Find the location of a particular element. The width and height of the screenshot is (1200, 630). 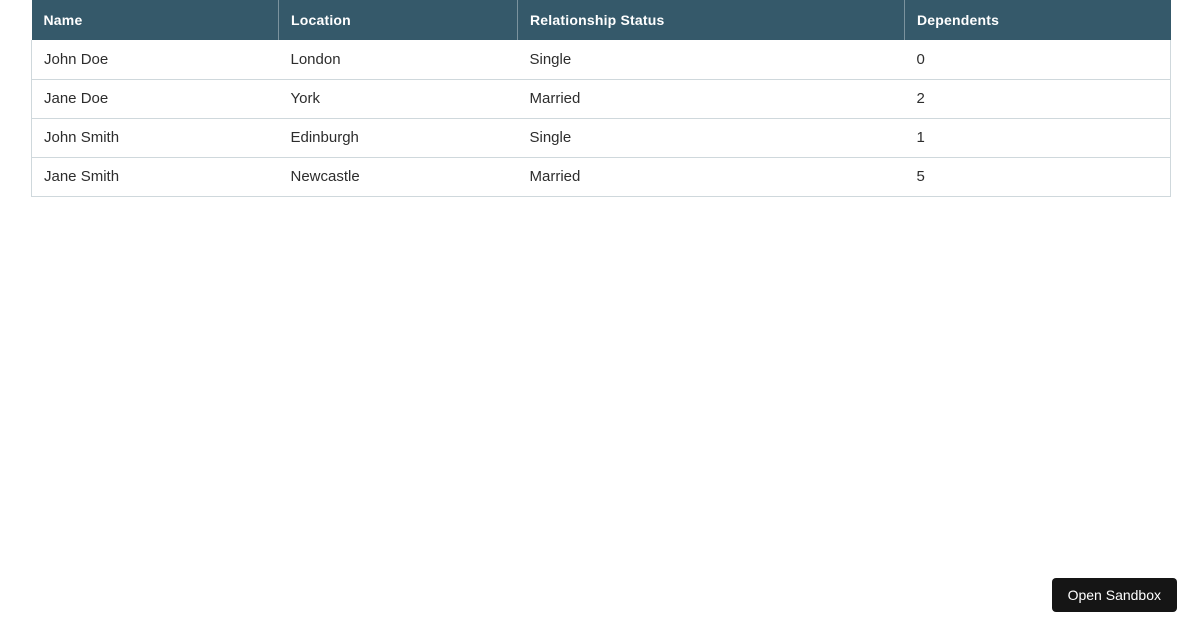

column-header-relationship-status: Relationship Status is located at coordinates (711, 20).